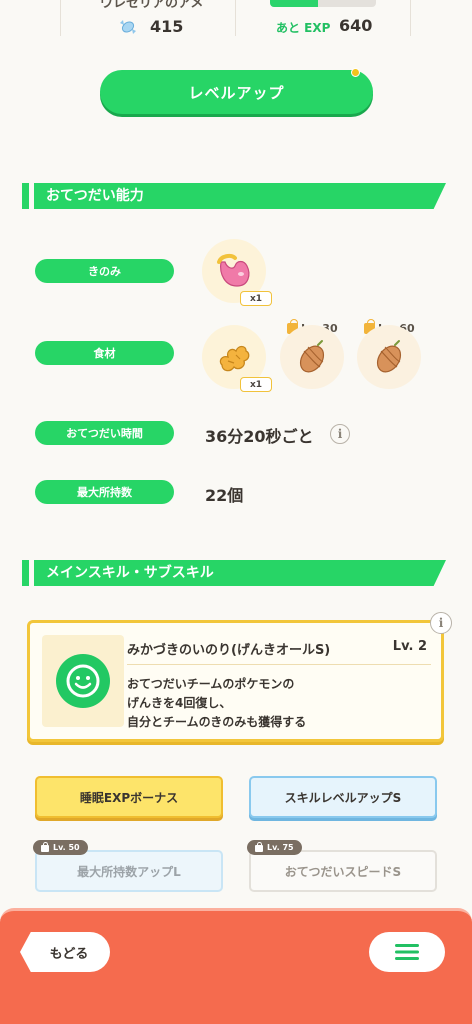 The height and width of the screenshot is (1024, 472). I want to click on help-time-value: 36分20秒ごと, so click(259, 436).